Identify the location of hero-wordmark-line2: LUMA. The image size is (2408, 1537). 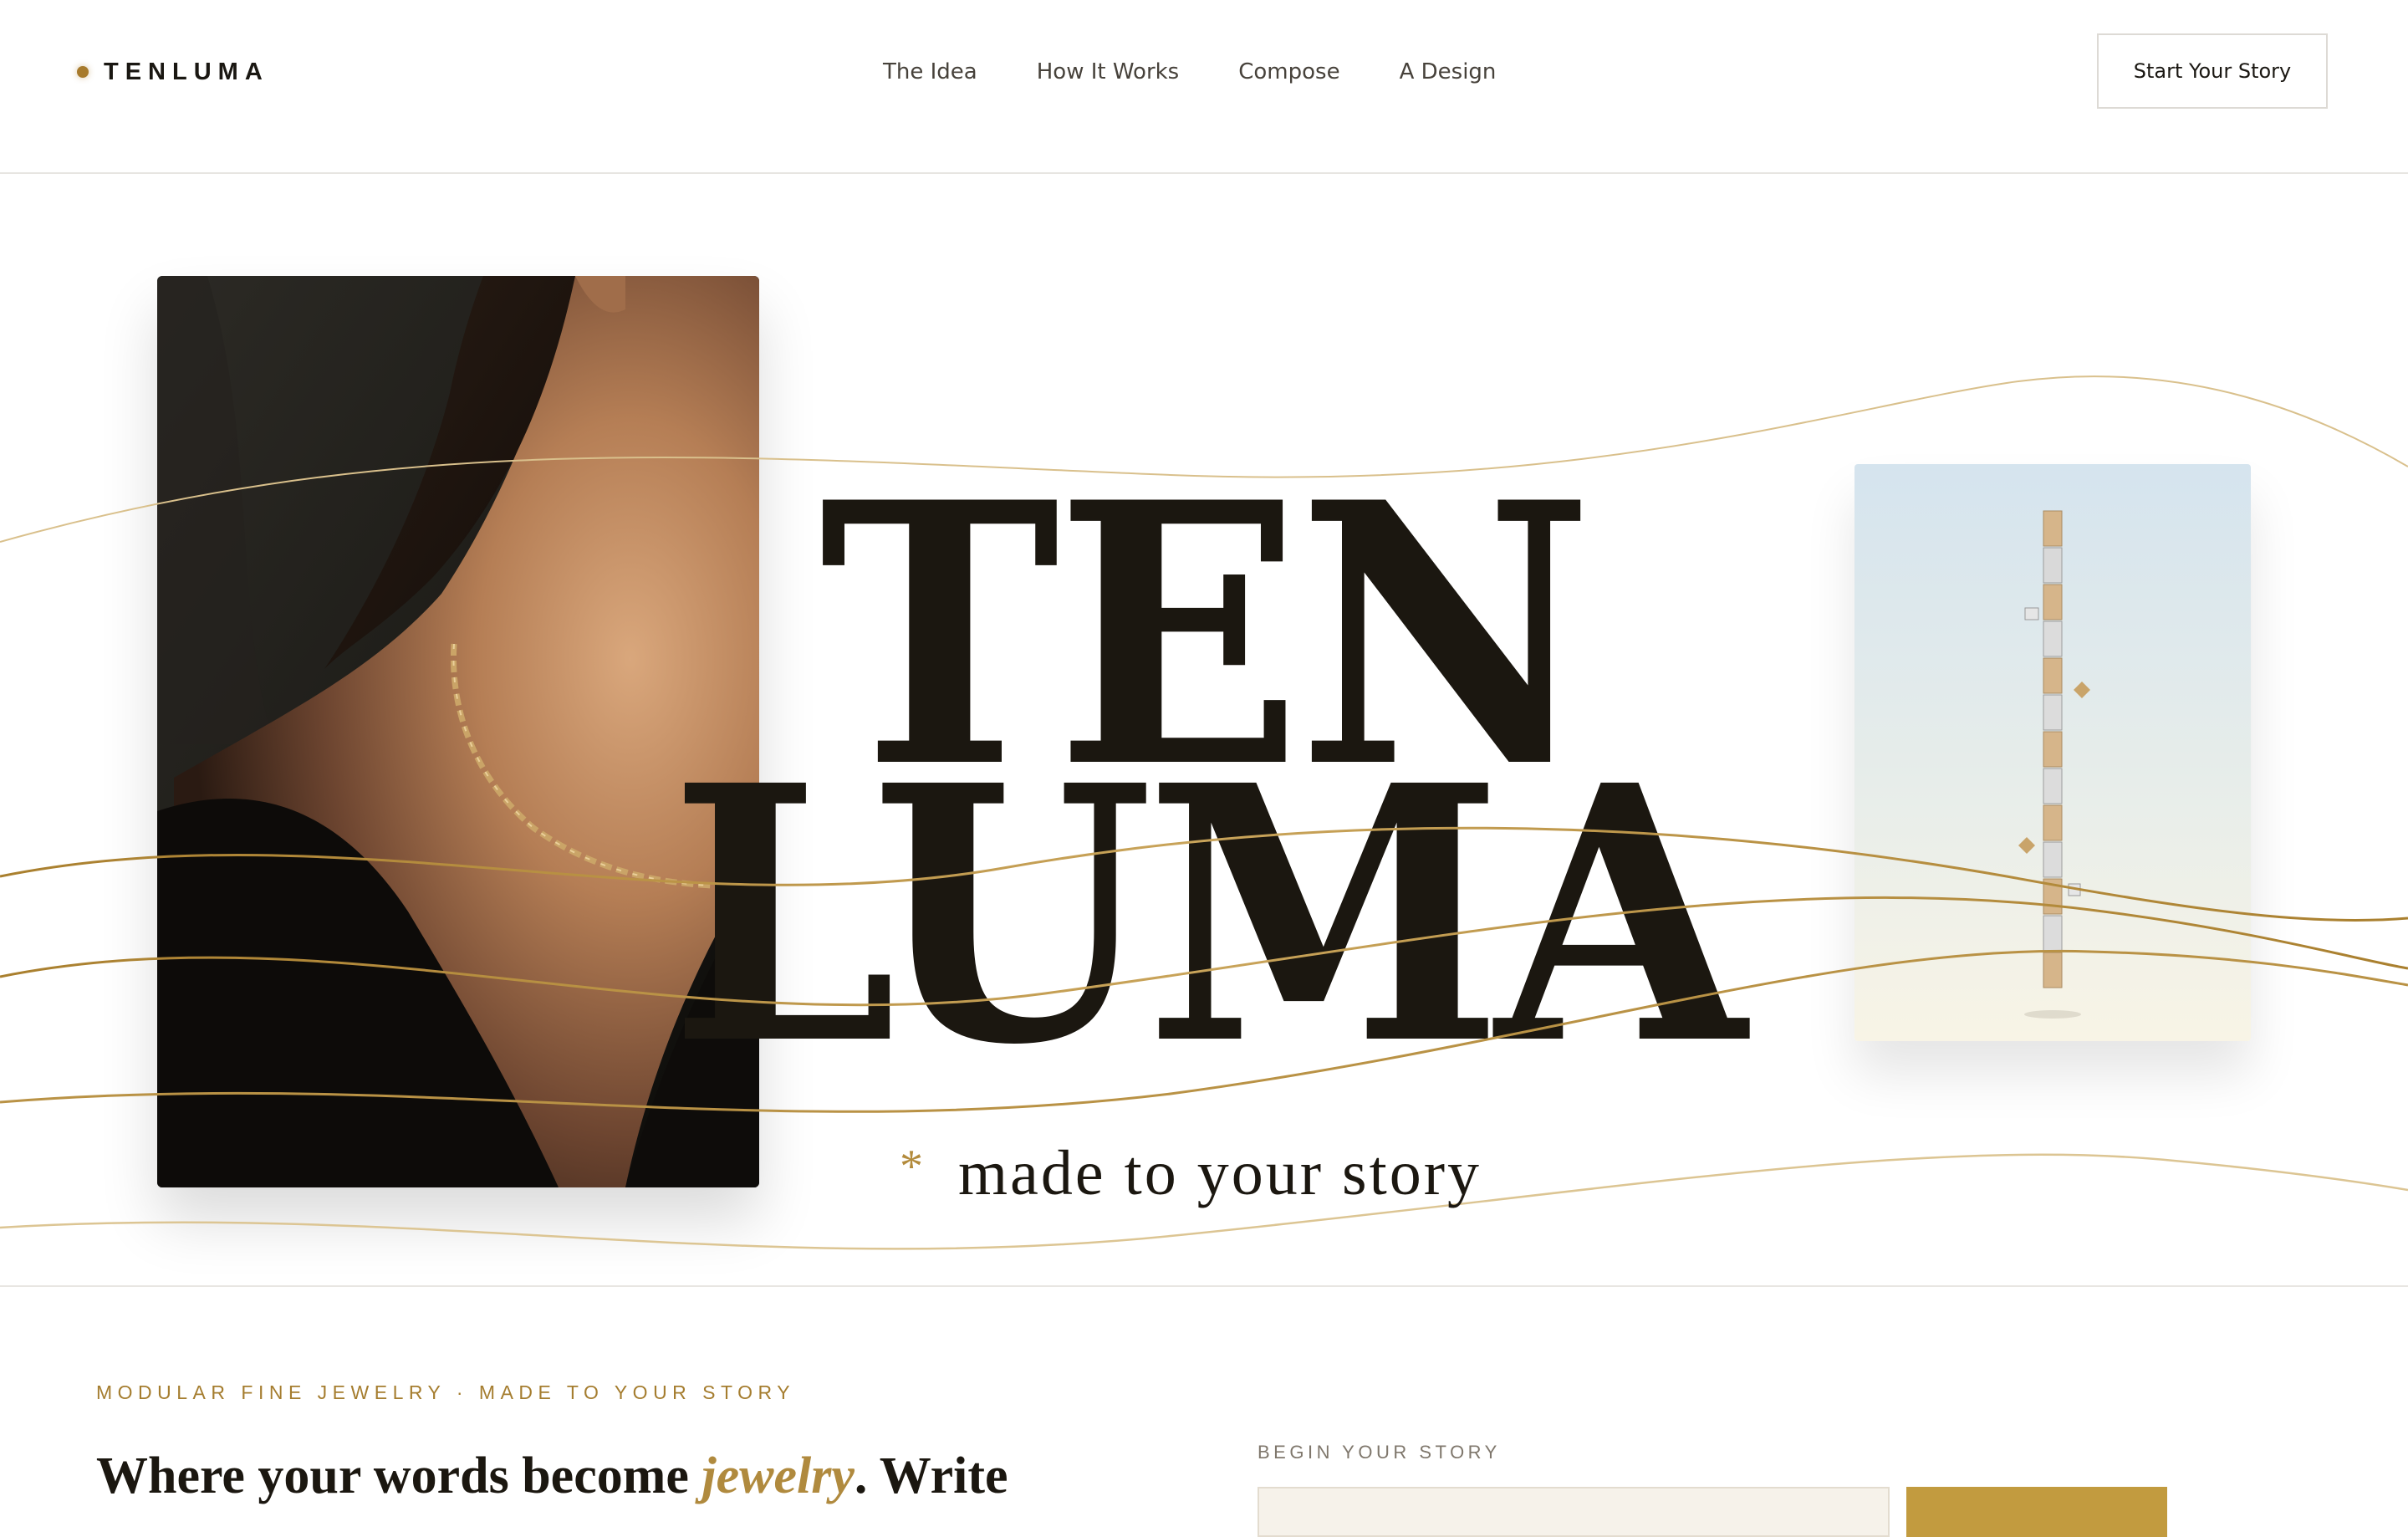
(1208, 916).